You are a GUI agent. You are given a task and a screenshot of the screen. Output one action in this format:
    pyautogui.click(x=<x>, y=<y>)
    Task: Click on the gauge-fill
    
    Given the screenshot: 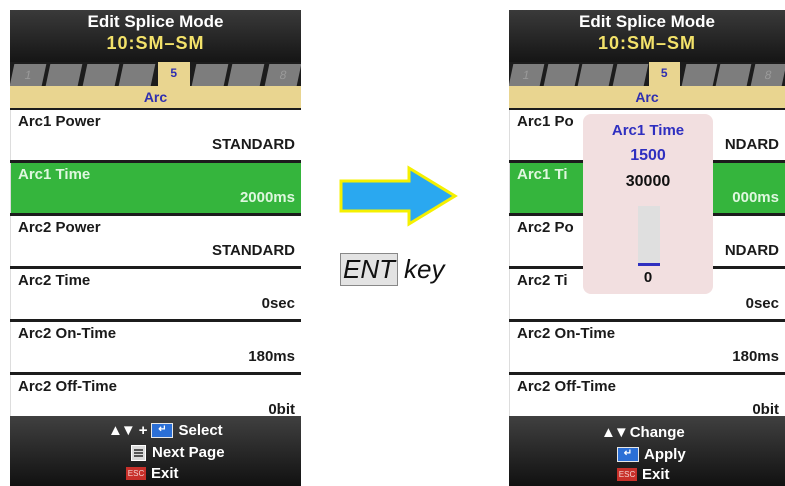 What is the action you would take?
    pyautogui.click(x=649, y=264)
    